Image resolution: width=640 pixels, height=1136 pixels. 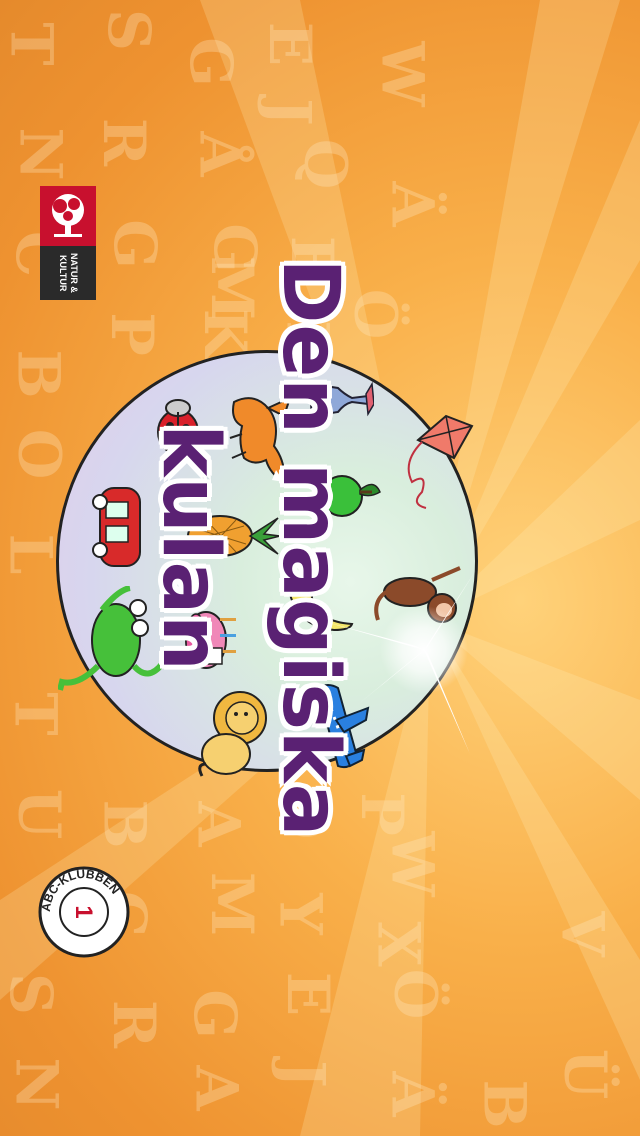 I want to click on abc-klubben-badge: ABC-KLUBBEN 1, so click(x=84, y=912).